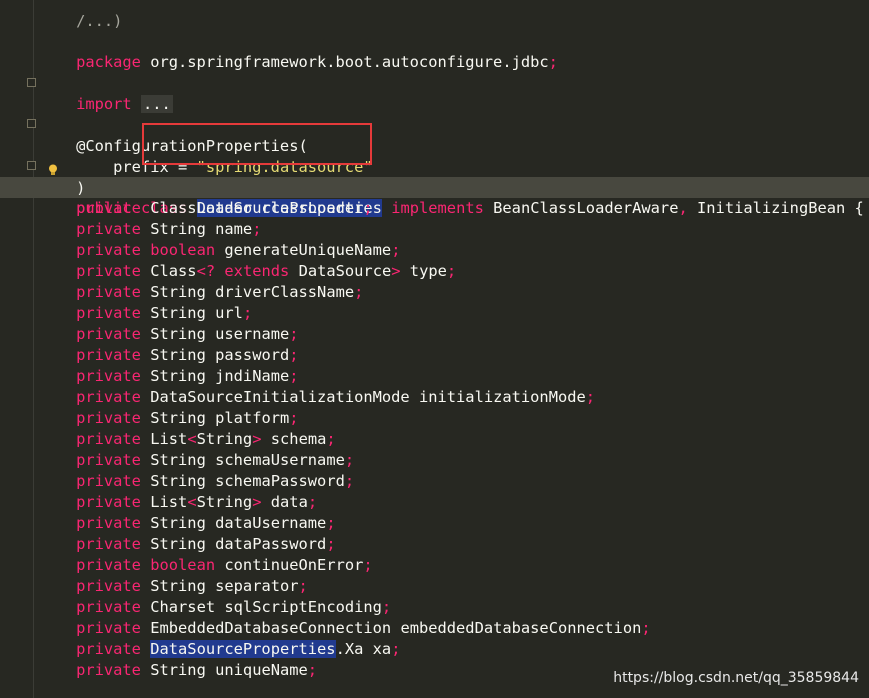 The image size is (869, 698). I want to click on generic-open: <?, so click(206, 271).